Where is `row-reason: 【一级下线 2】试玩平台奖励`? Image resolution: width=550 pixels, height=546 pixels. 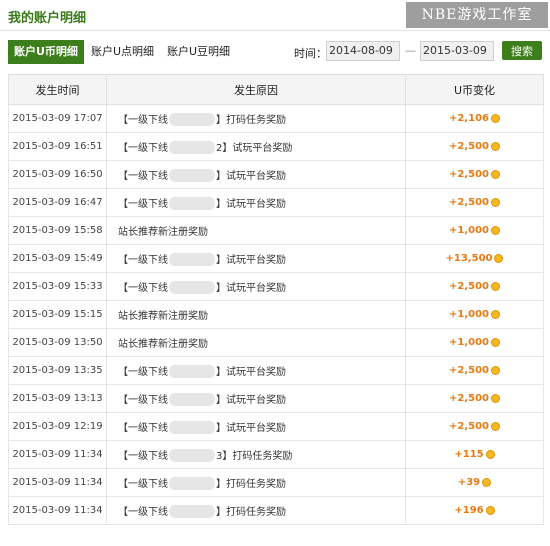 row-reason: 【一级下线 2】试玩平台奖励 is located at coordinates (256, 146).